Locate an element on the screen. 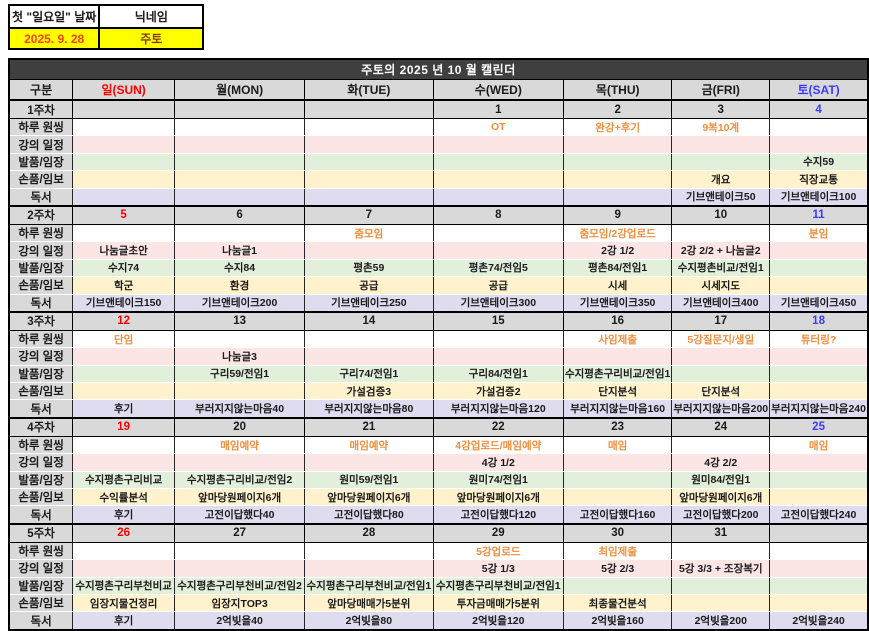 This screenshot has width=869, height=631. calendar-cell: 매임예약 is located at coordinates (369, 445).